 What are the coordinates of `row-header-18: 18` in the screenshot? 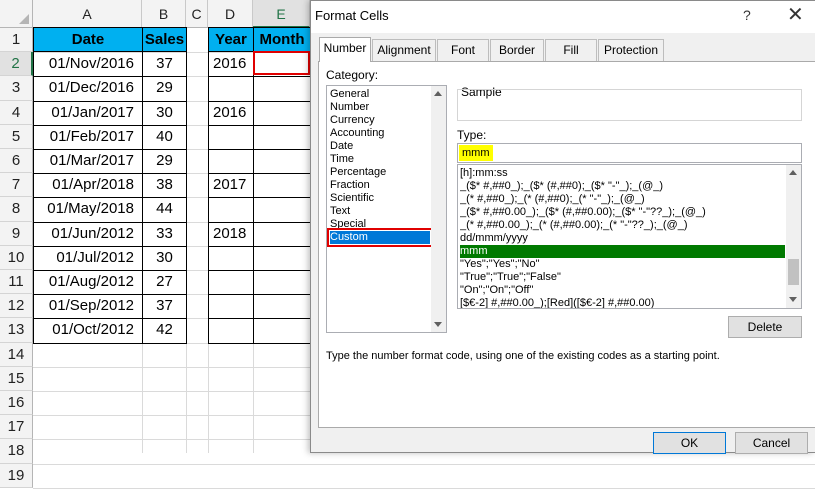 It's located at (16, 451).